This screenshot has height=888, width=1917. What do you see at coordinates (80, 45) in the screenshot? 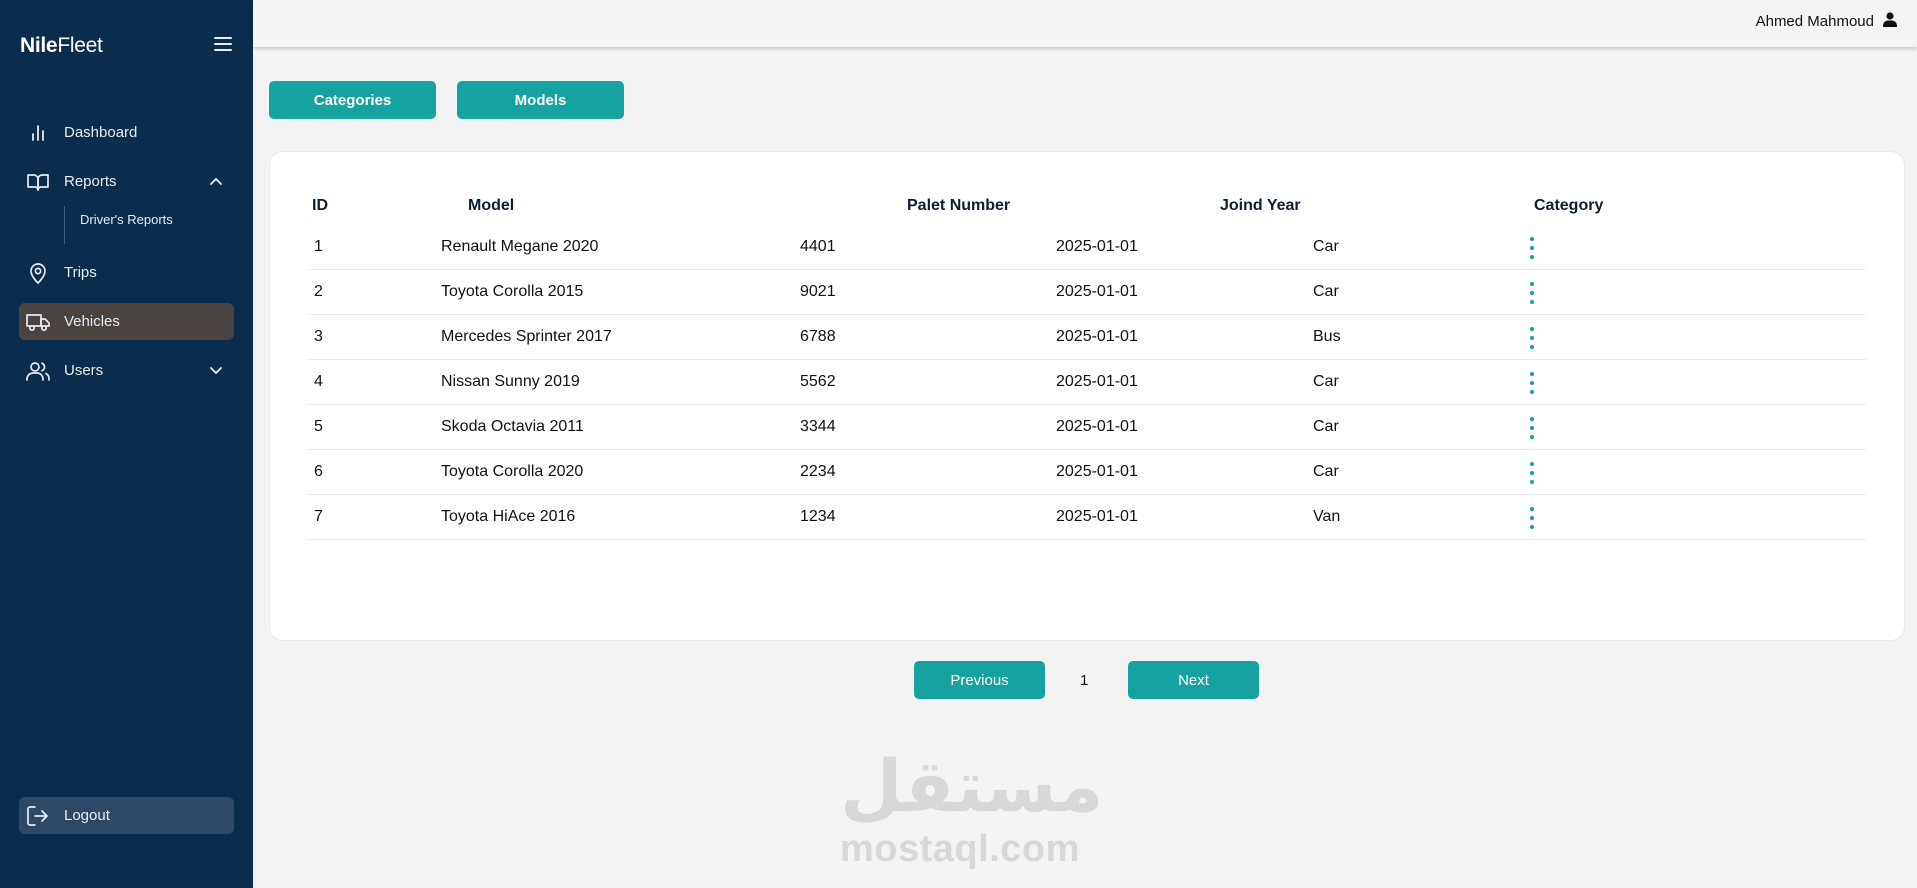
I see `brand-regular: Fleet` at bounding box center [80, 45].